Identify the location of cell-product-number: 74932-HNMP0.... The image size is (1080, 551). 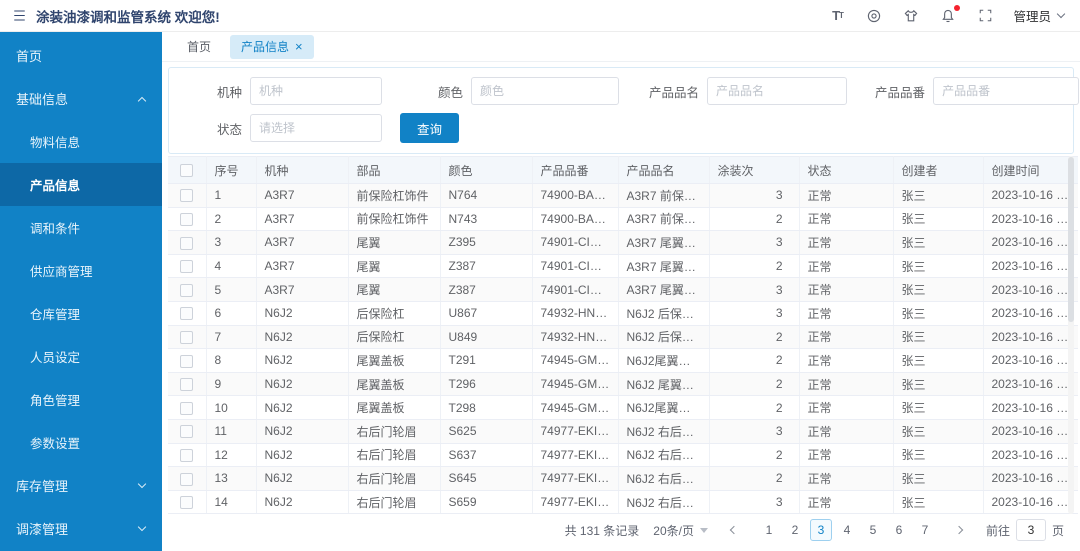
(575, 337).